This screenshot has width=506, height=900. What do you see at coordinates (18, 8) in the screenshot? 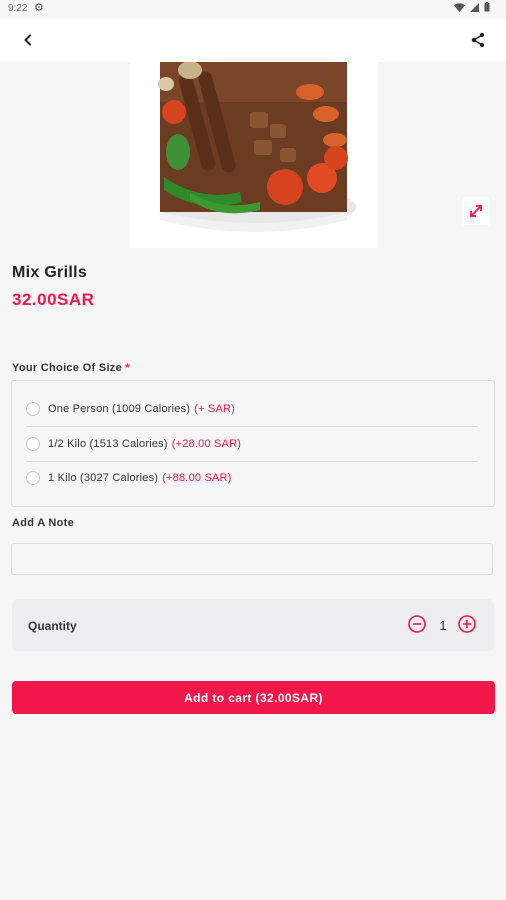
I see `status-time: 9:22` at bounding box center [18, 8].